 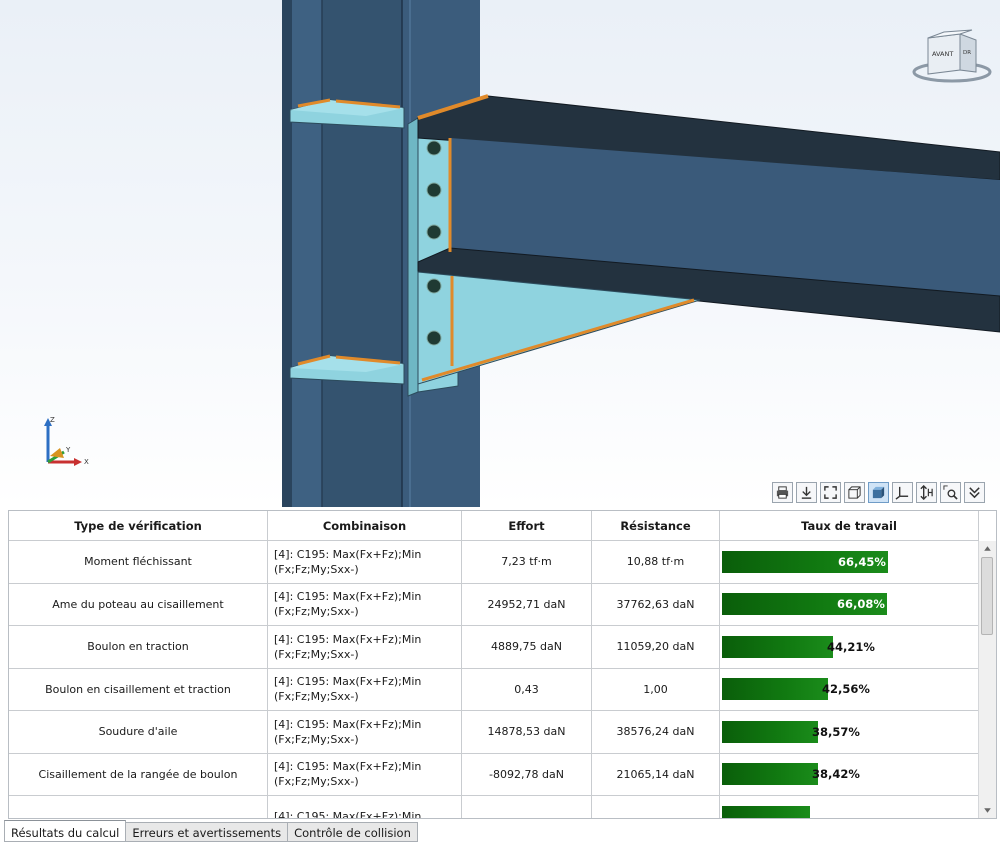 What do you see at coordinates (950, 492) in the screenshot?
I see `zoom-window-button` at bounding box center [950, 492].